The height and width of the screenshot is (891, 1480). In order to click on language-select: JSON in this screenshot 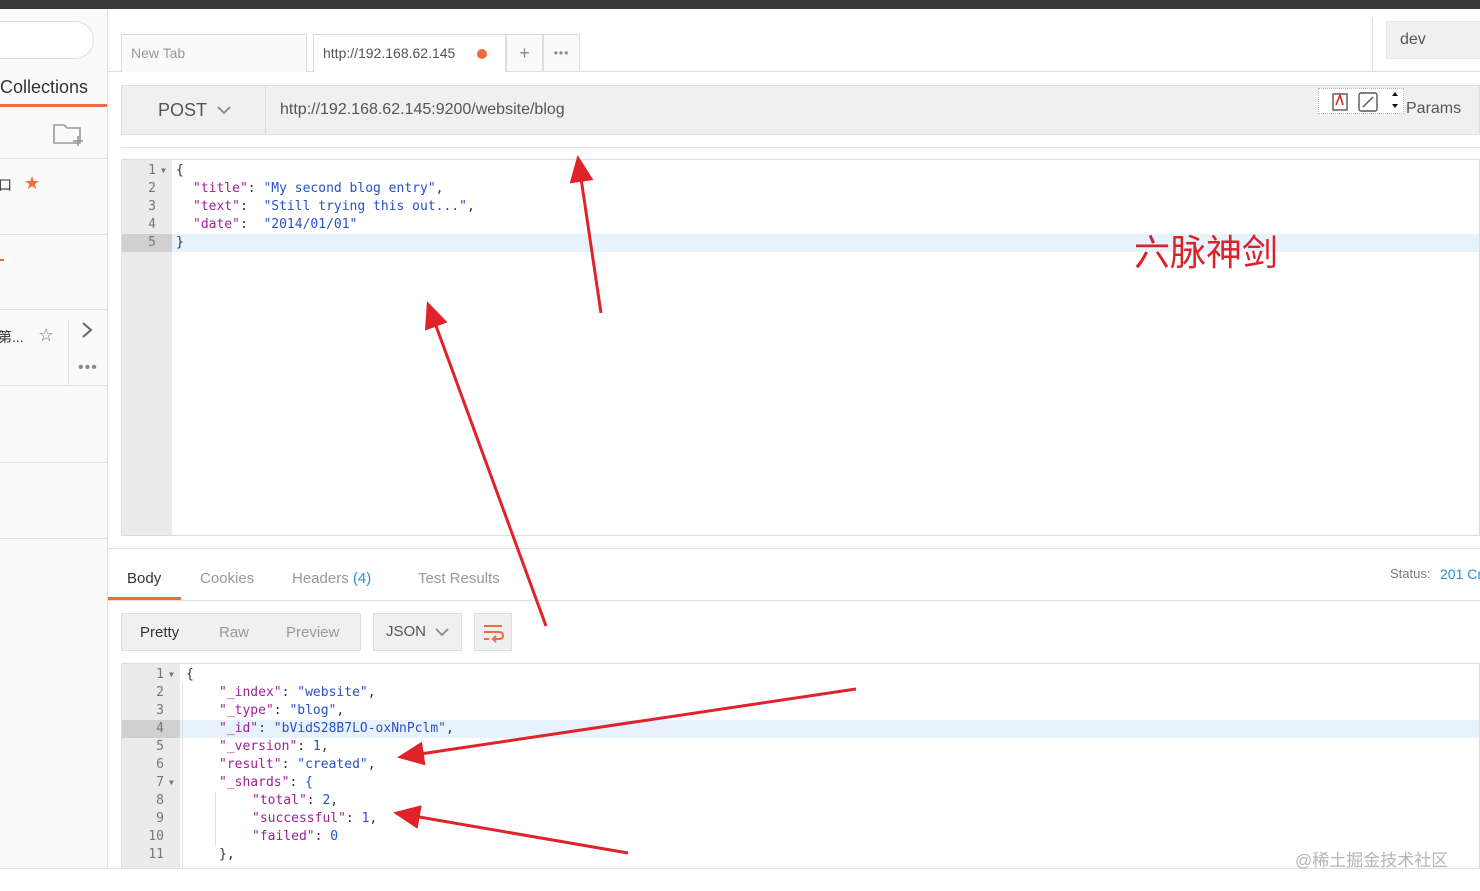, I will do `click(417, 632)`.